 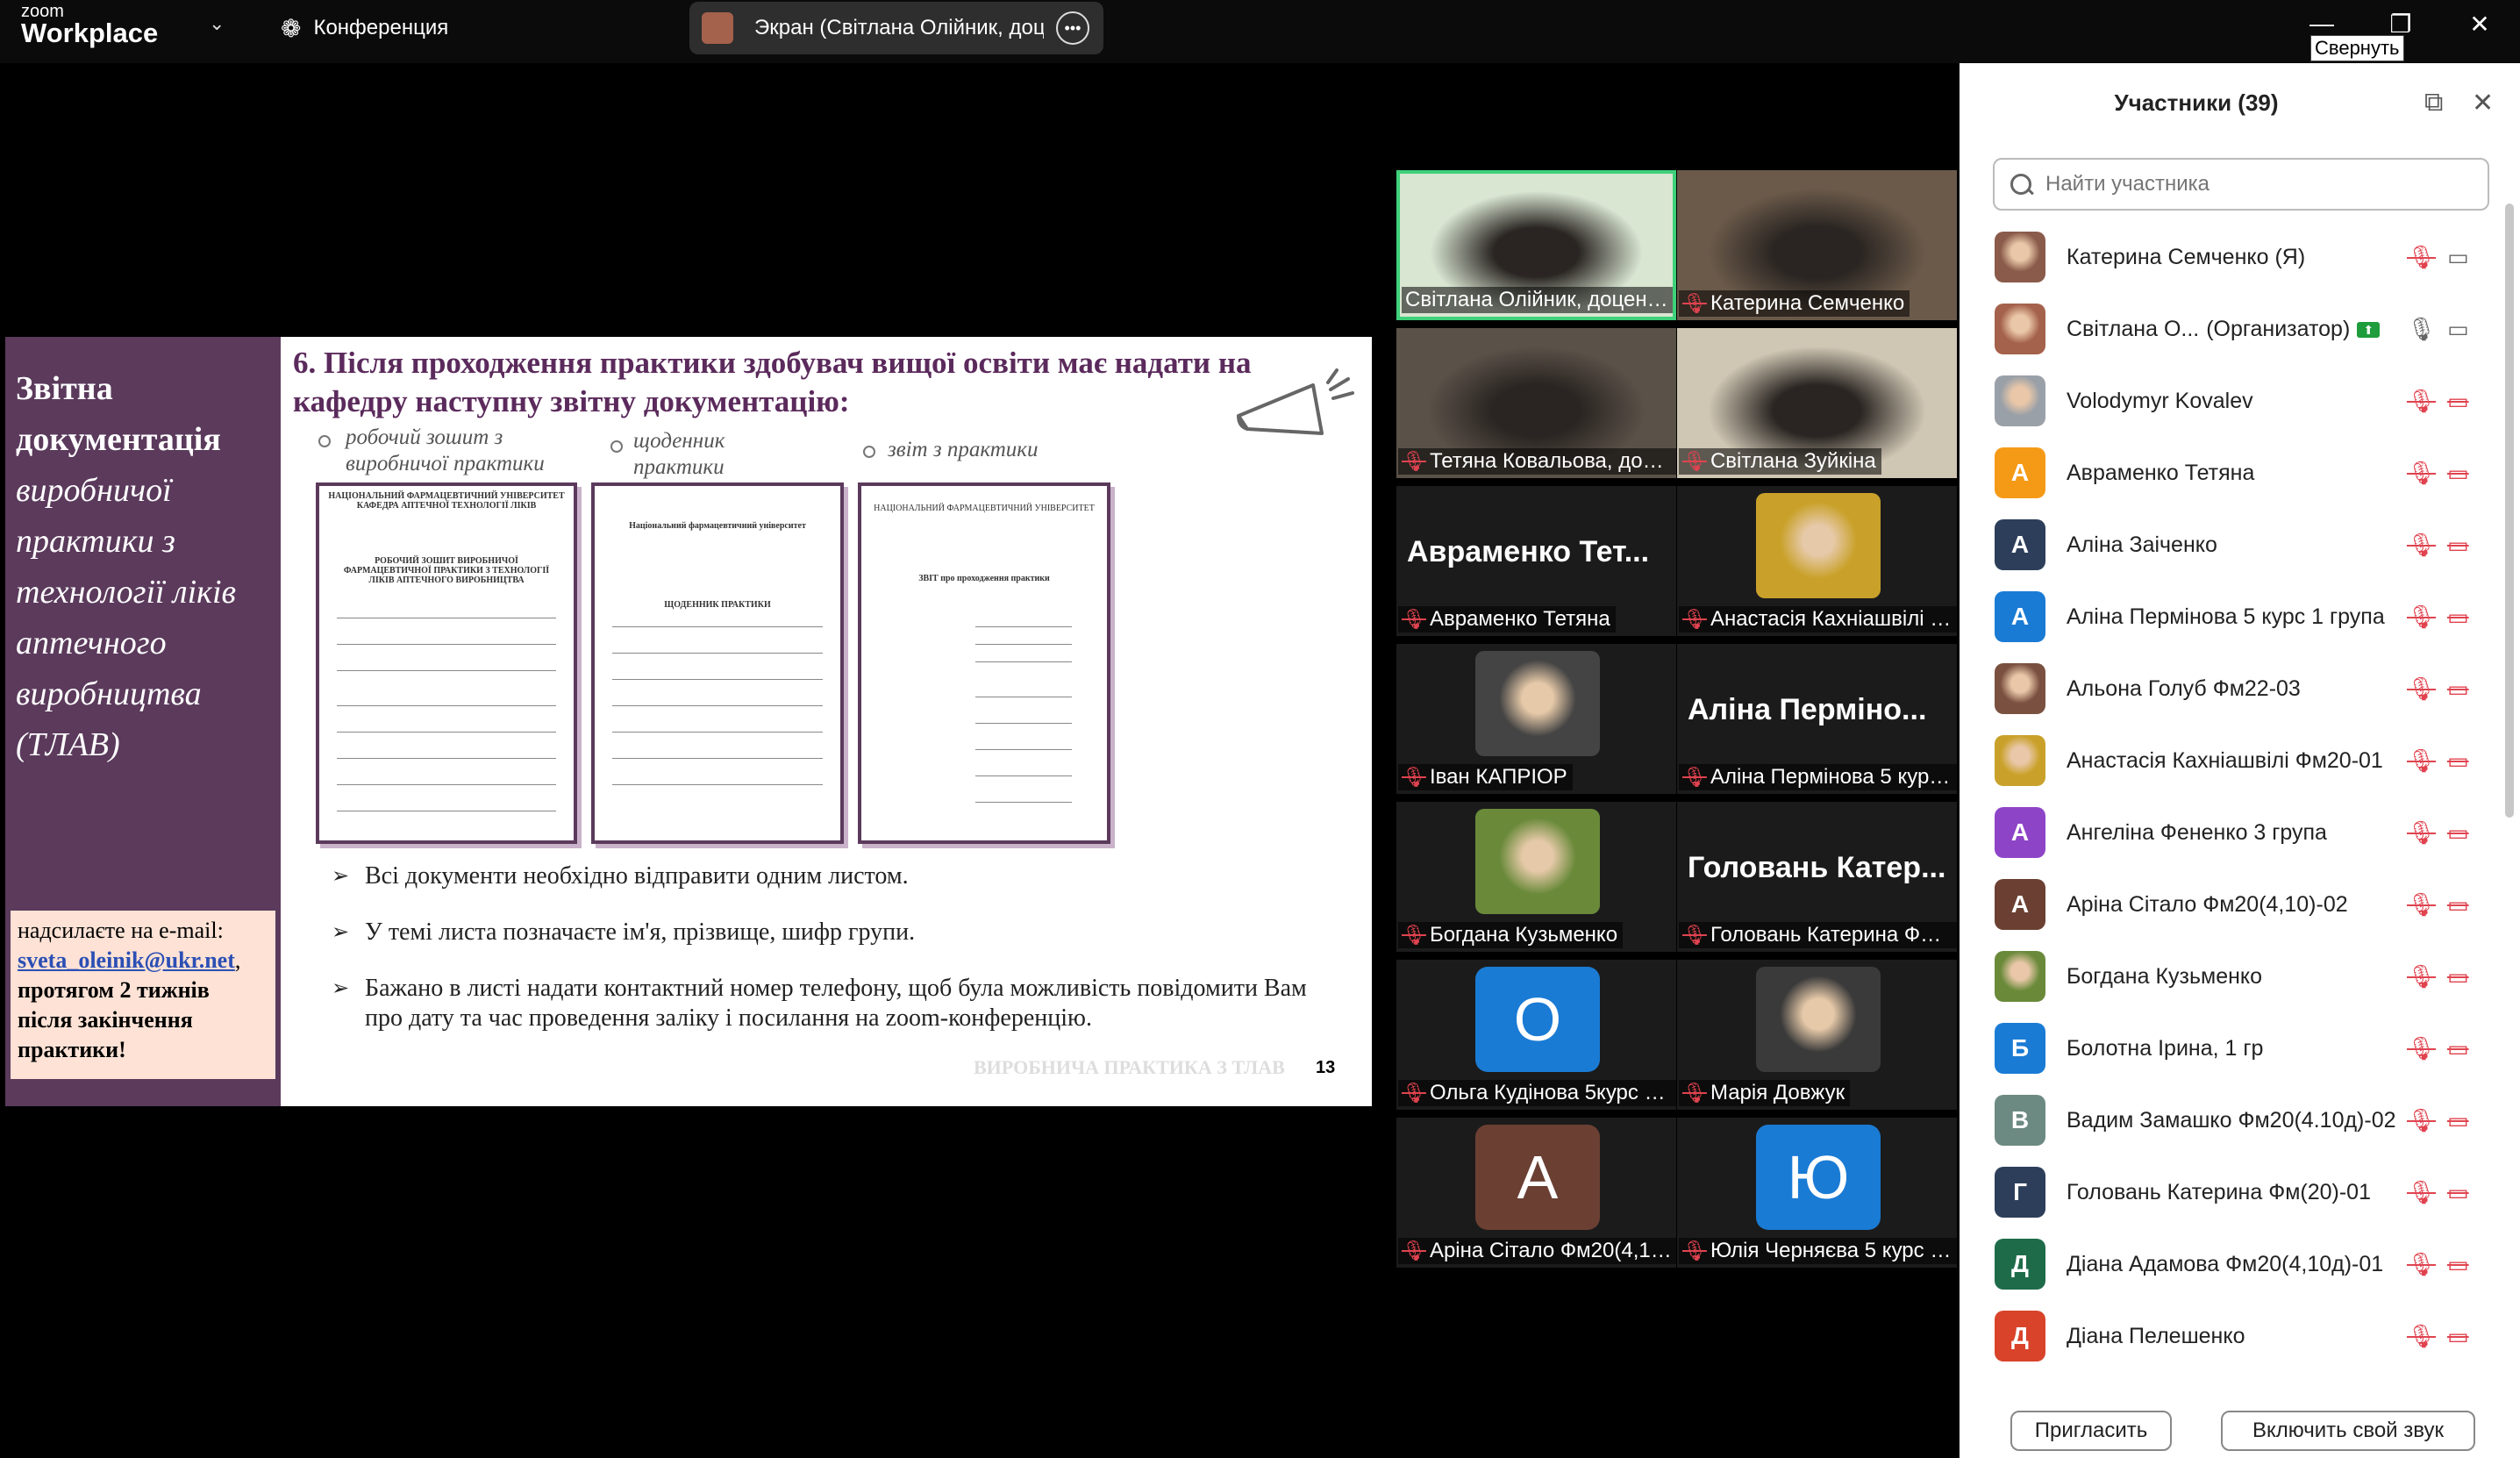 What do you see at coordinates (2231, 257) in the screenshot?
I see `participant-row: Катерина Семченко (Я) 🎙︎ ▭` at bounding box center [2231, 257].